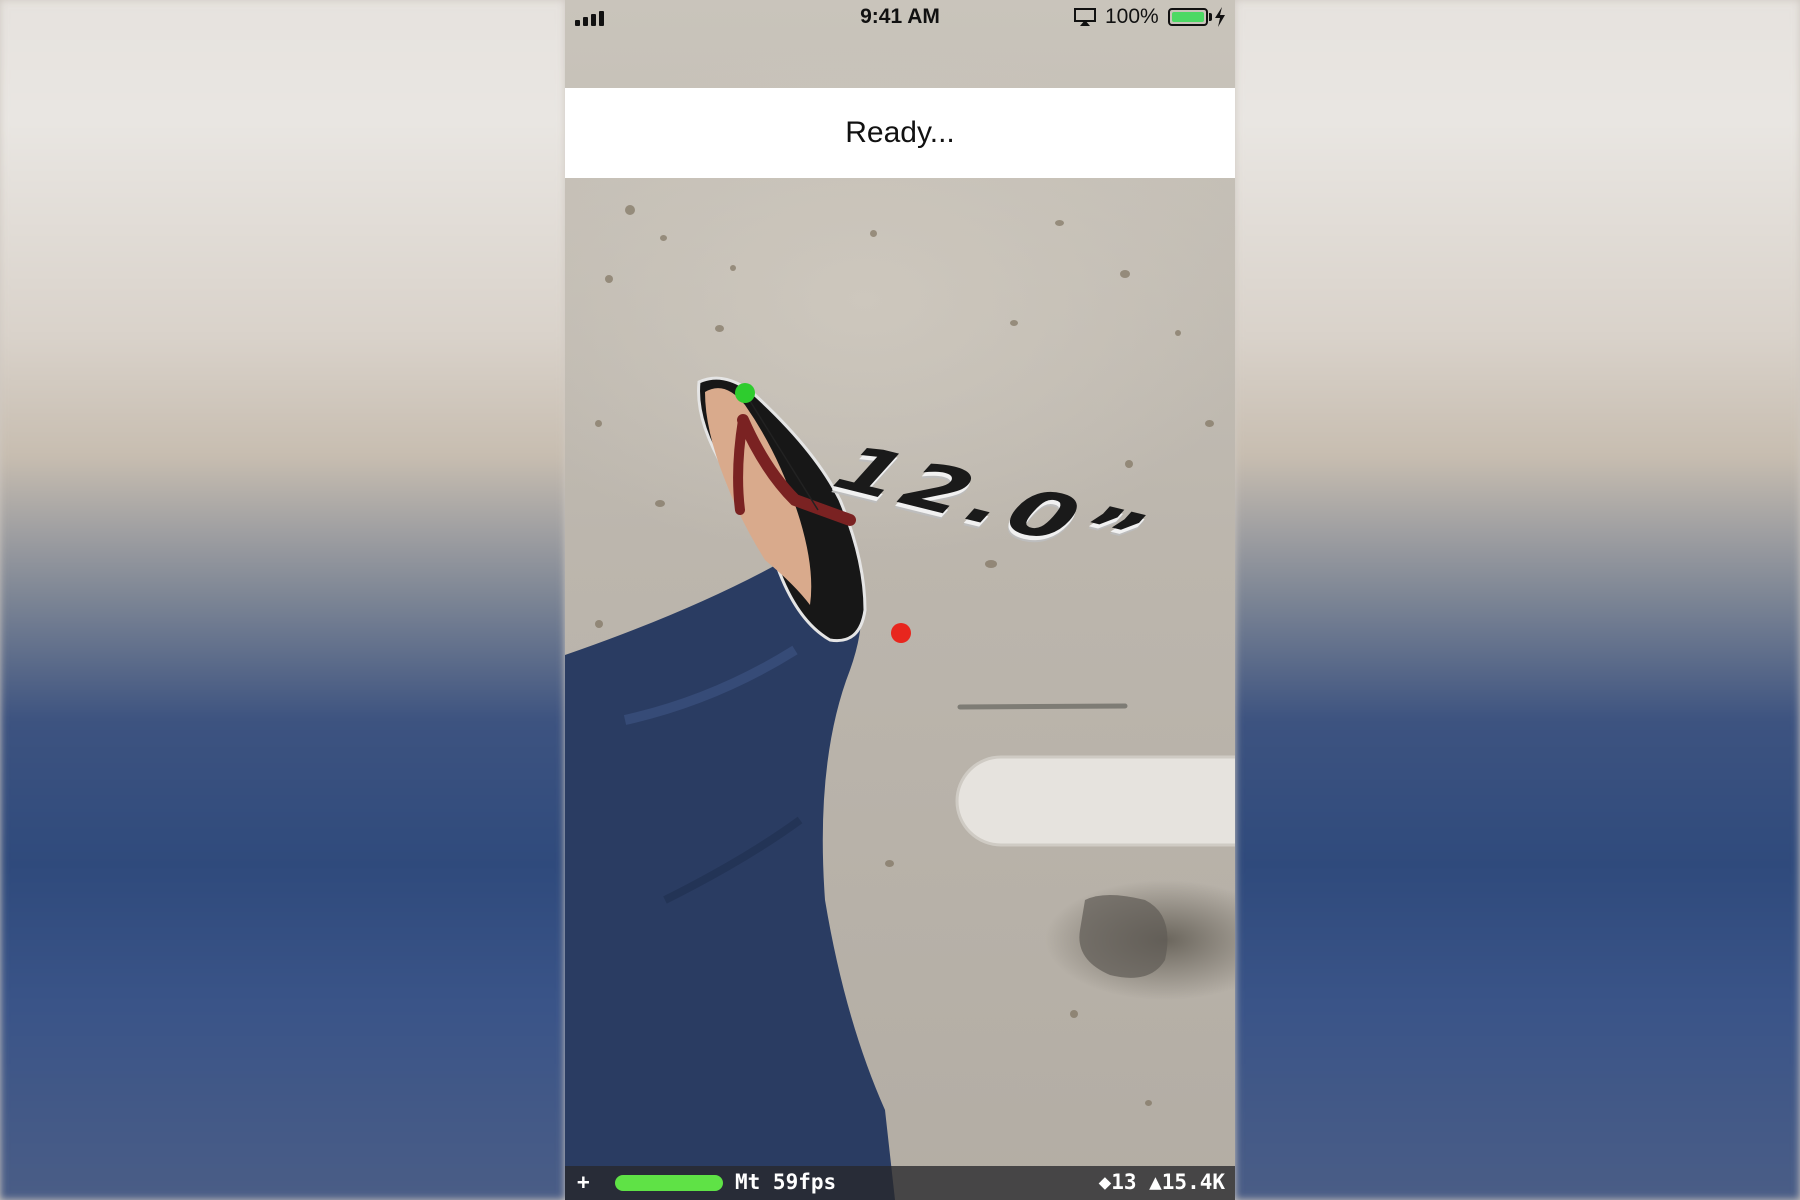  What do you see at coordinates (730, 875) in the screenshot?
I see `leg-jeans` at bounding box center [730, 875].